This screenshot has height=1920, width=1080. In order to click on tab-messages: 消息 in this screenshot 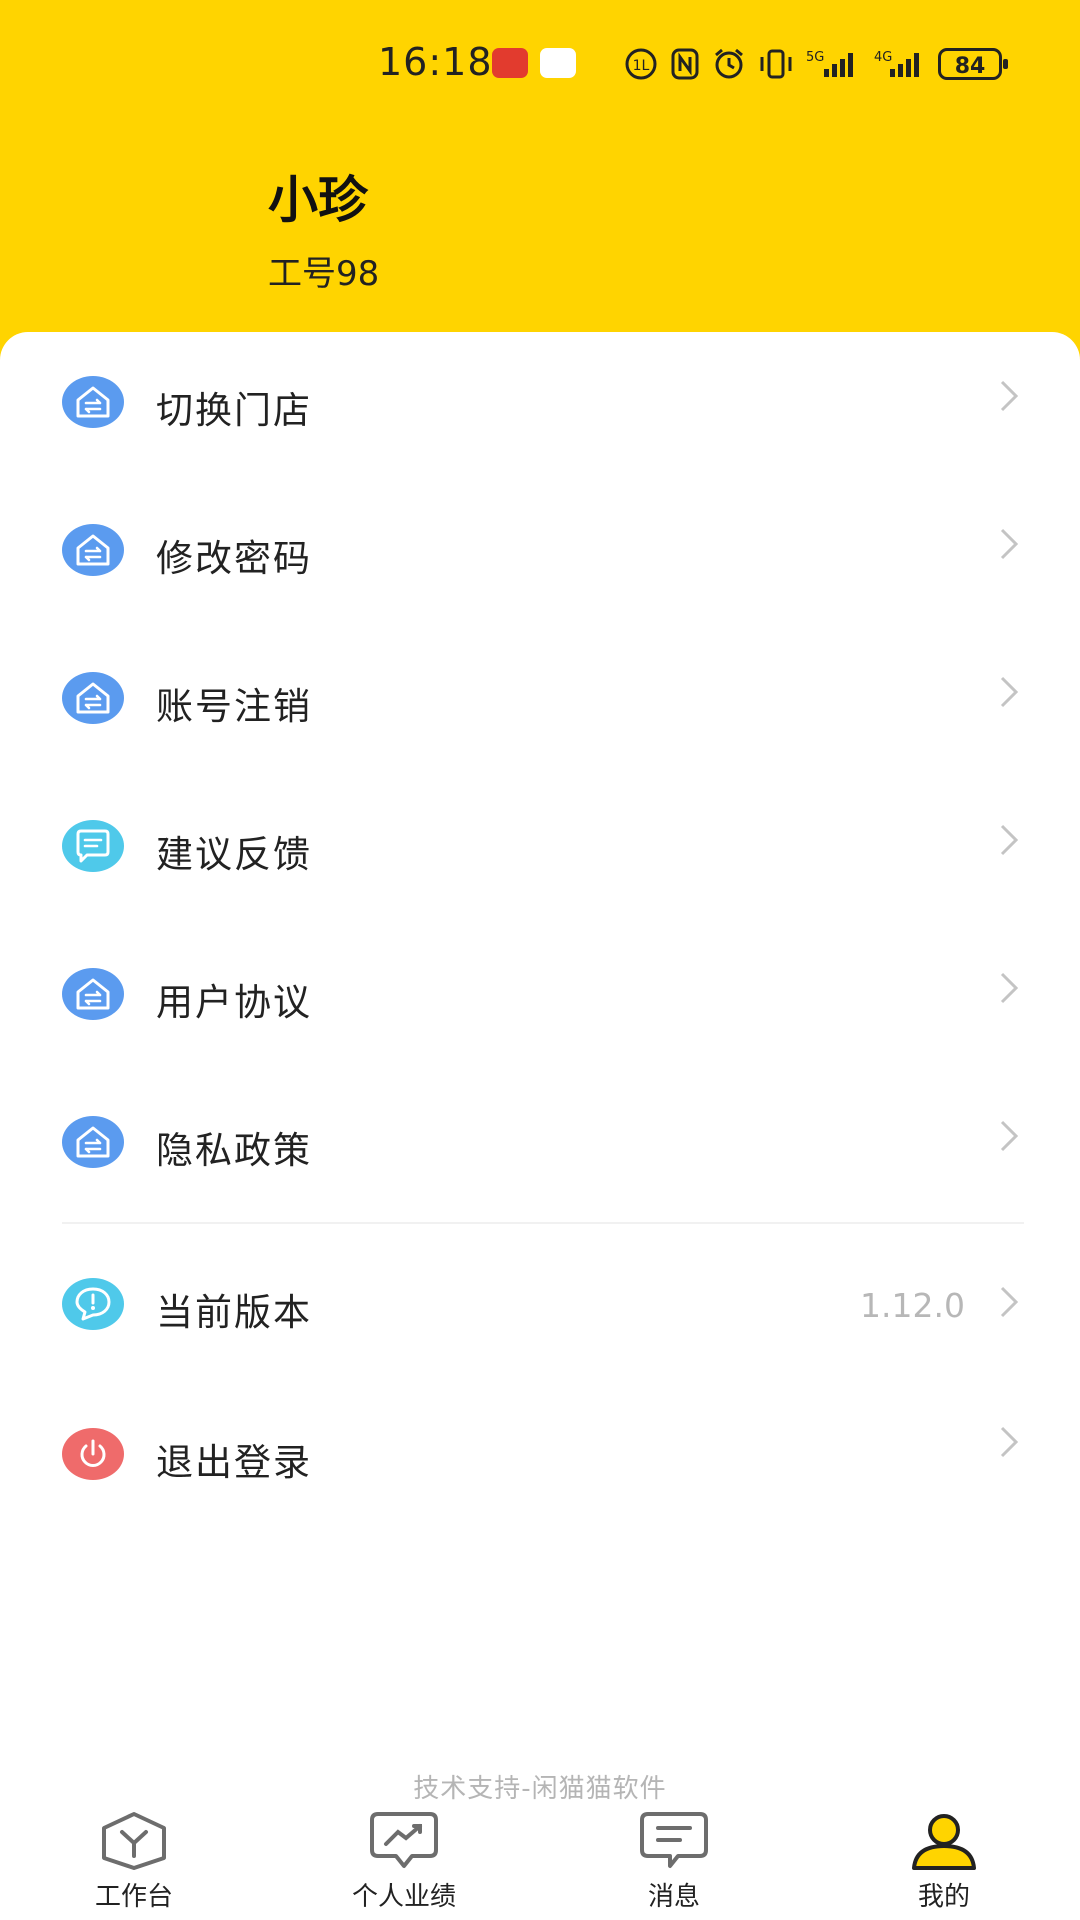, I will do `click(674, 1860)`.